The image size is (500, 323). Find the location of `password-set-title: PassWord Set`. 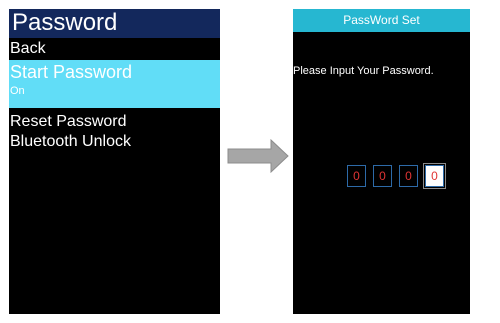

password-set-title: PassWord Set is located at coordinates (381, 20).